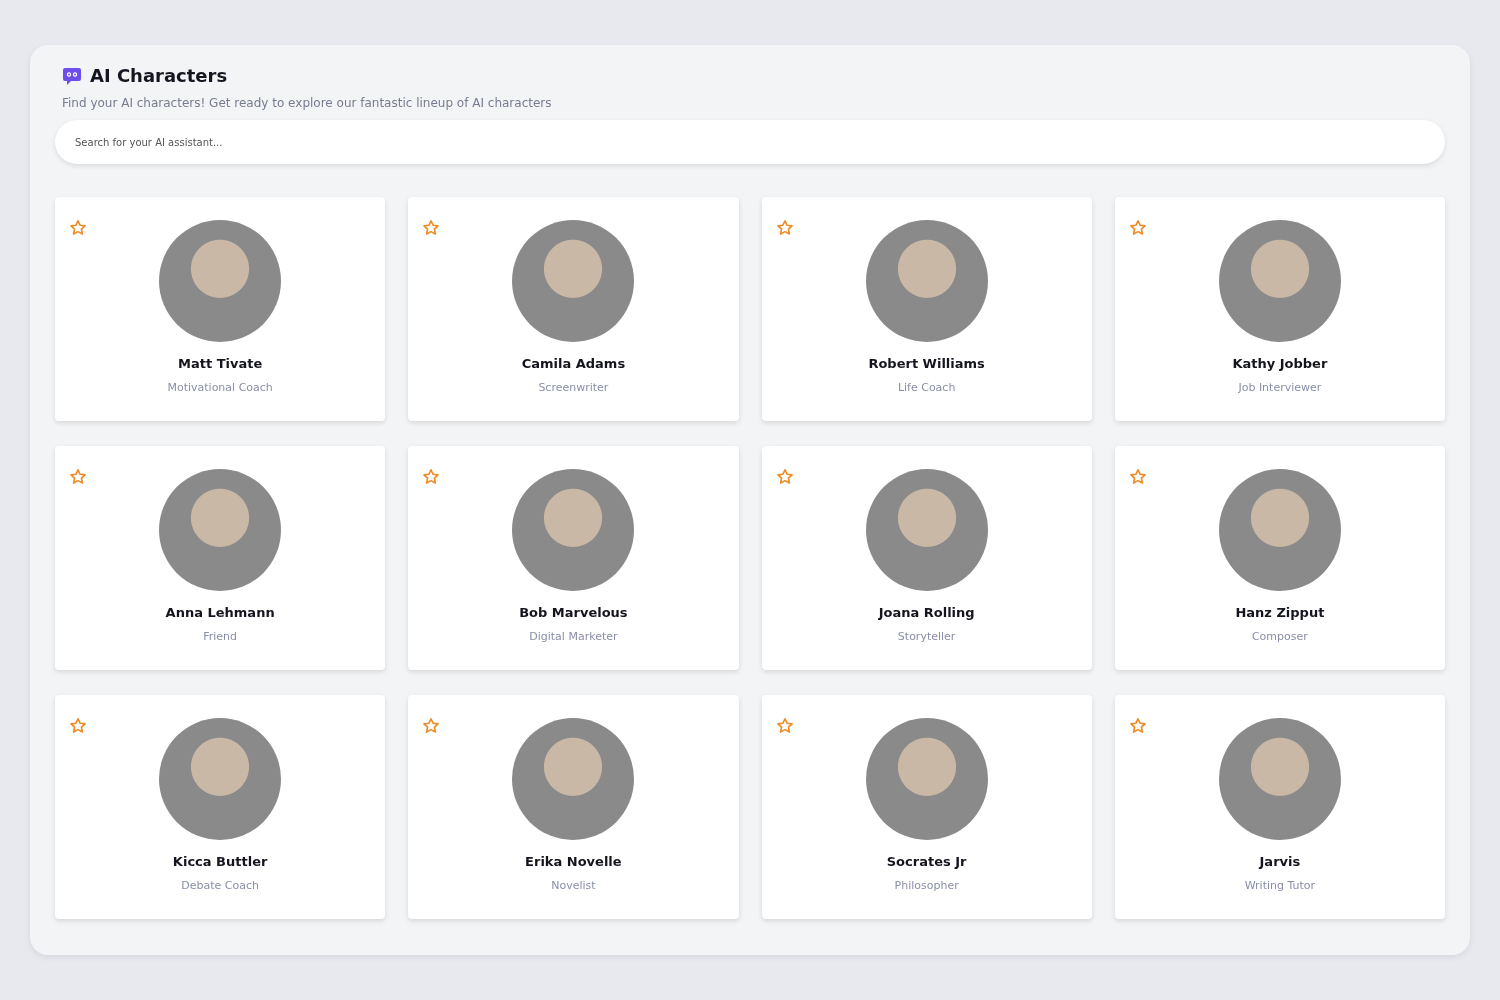  Describe the element at coordinates (573, 861) in the screenshot. I see `character-name: Erika Novelle` at that location.